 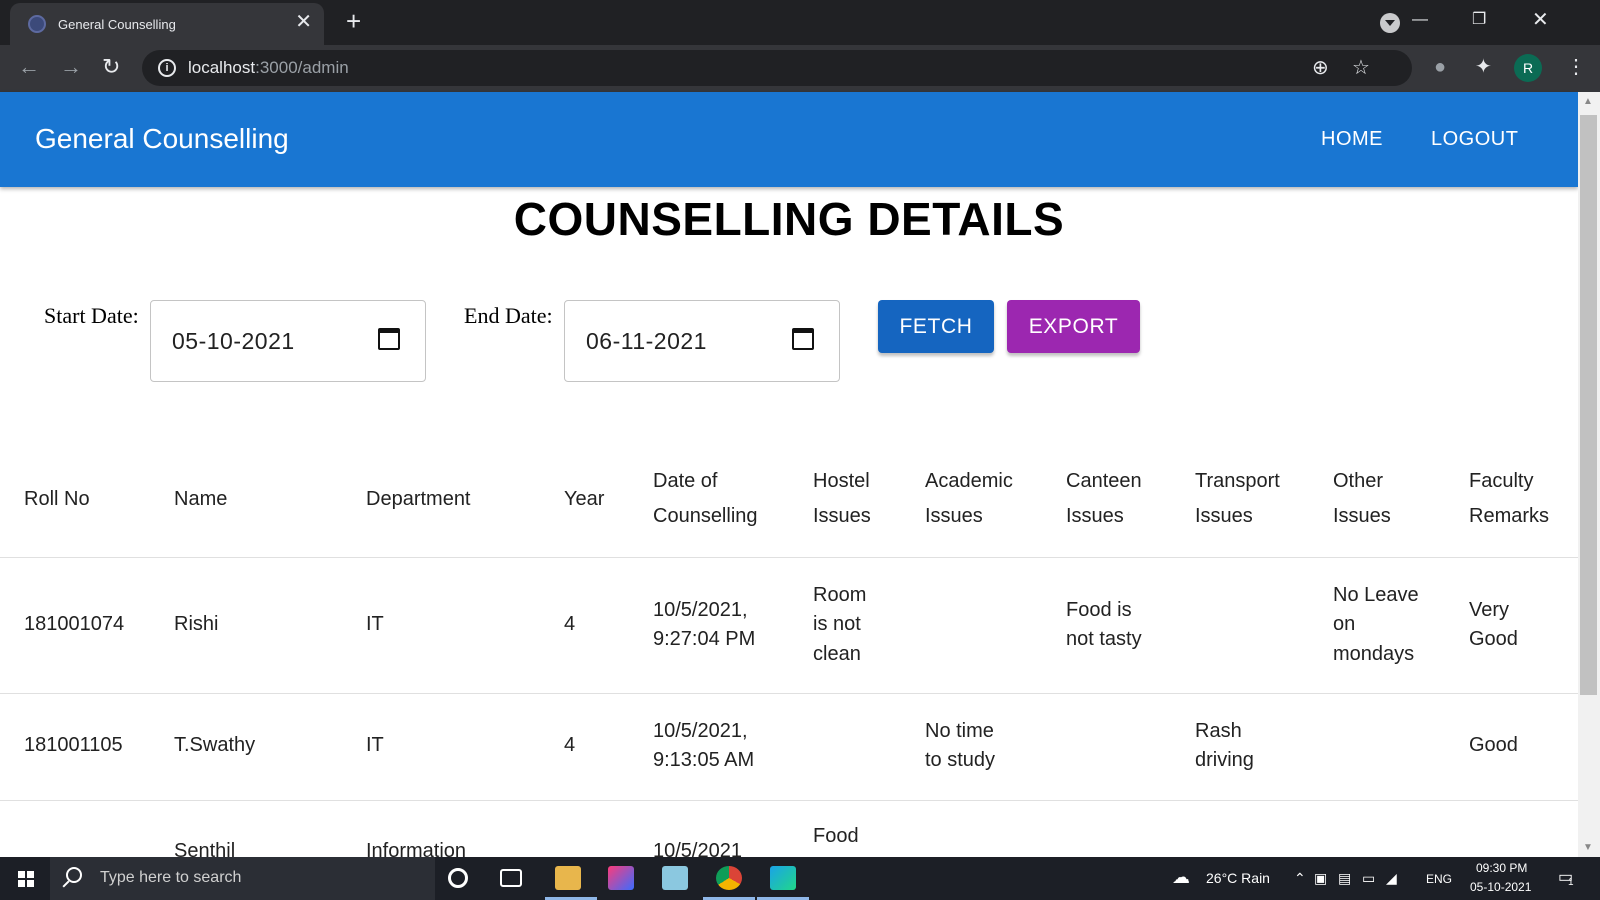 I want to click on tab-title: General Counselling, so click(x=117, y=24).